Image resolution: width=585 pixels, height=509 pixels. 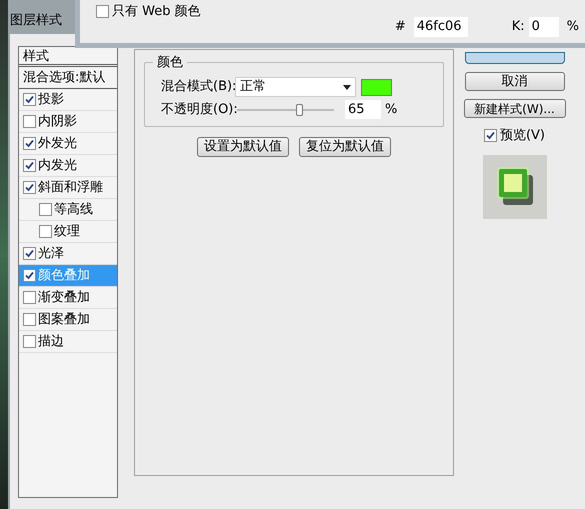 I want to click on hex-label: #, so click(x=400, y=27).